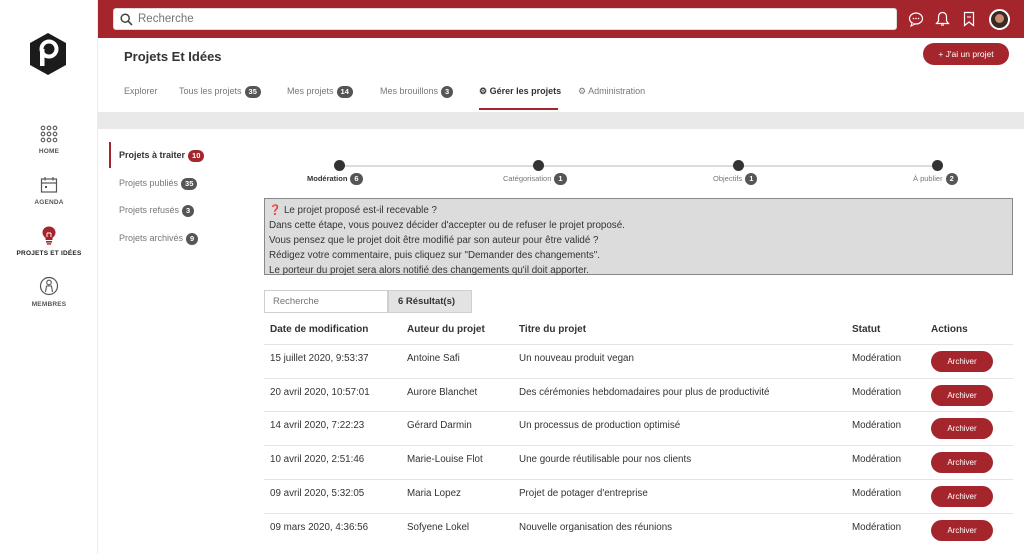 The image size is (1024, 554). Describe the element at coordinates (189, 184) in the screenshot. I see `count-badge: 35` at that location.